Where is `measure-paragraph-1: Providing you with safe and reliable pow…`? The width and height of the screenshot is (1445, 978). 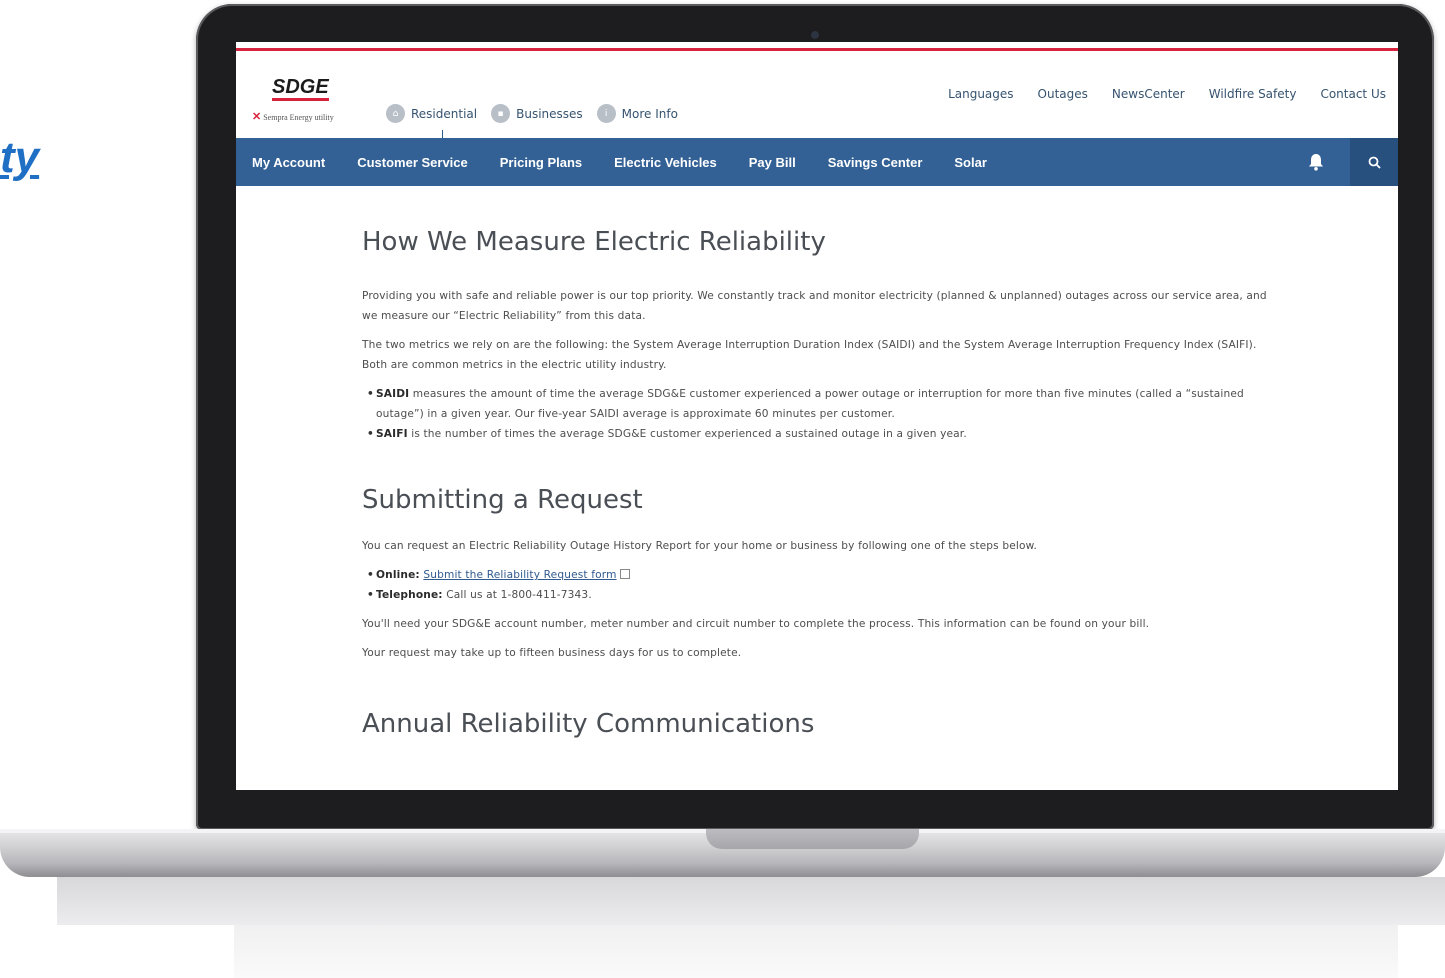 measure-paragraph-1: Providing you with safe and reliable pow… is located at coordinates (814, 306).